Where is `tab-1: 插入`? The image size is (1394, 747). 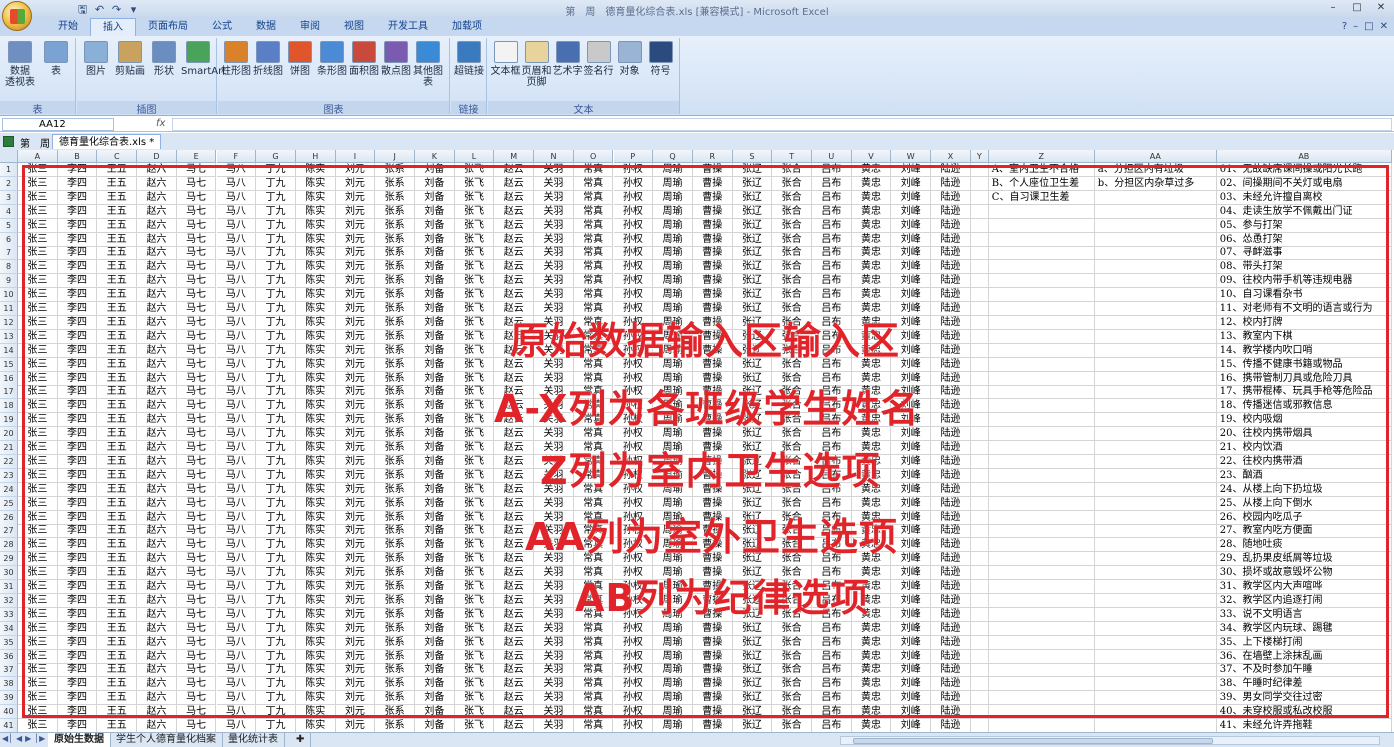
tab-1: 插入 is located at coordinates (113, 27).